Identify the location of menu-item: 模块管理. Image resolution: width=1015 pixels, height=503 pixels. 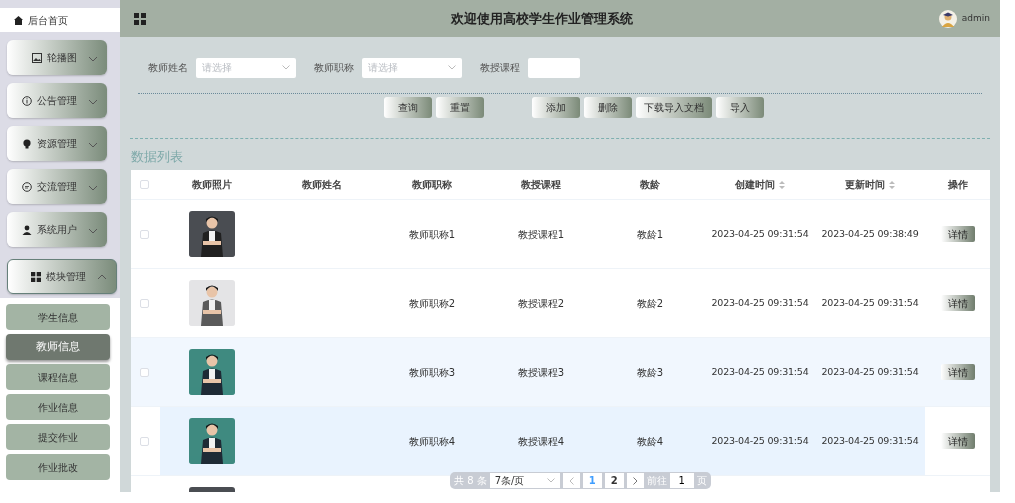
(62, 276).